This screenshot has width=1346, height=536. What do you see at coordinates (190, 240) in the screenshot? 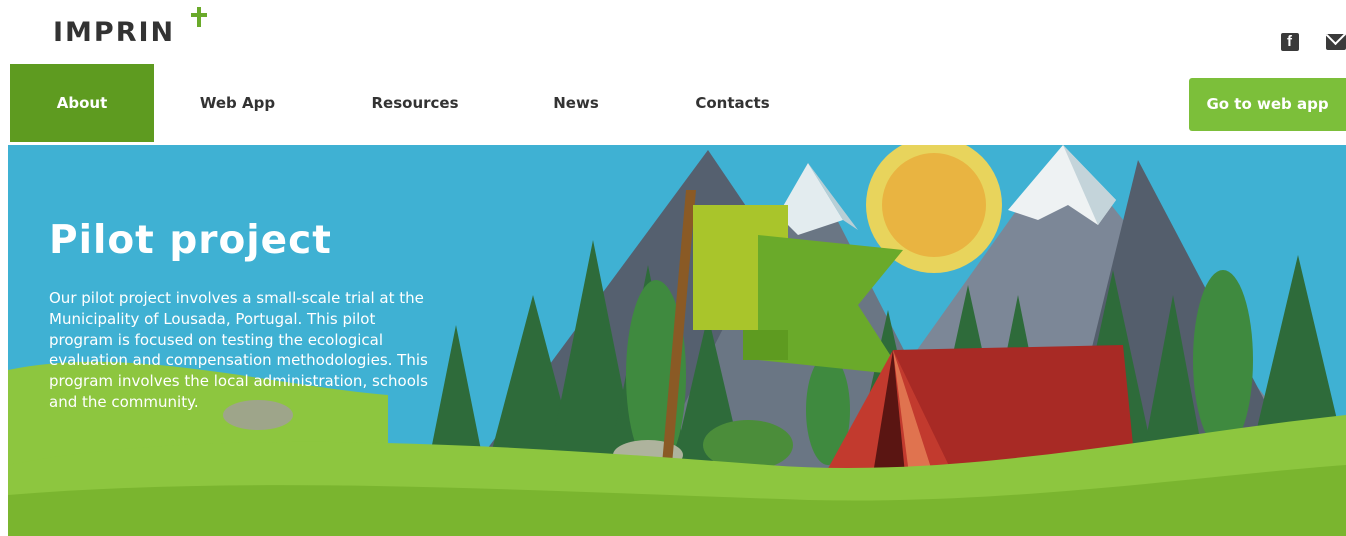
I see `hero-title: Pilot project` at bounding box center [190, 240].